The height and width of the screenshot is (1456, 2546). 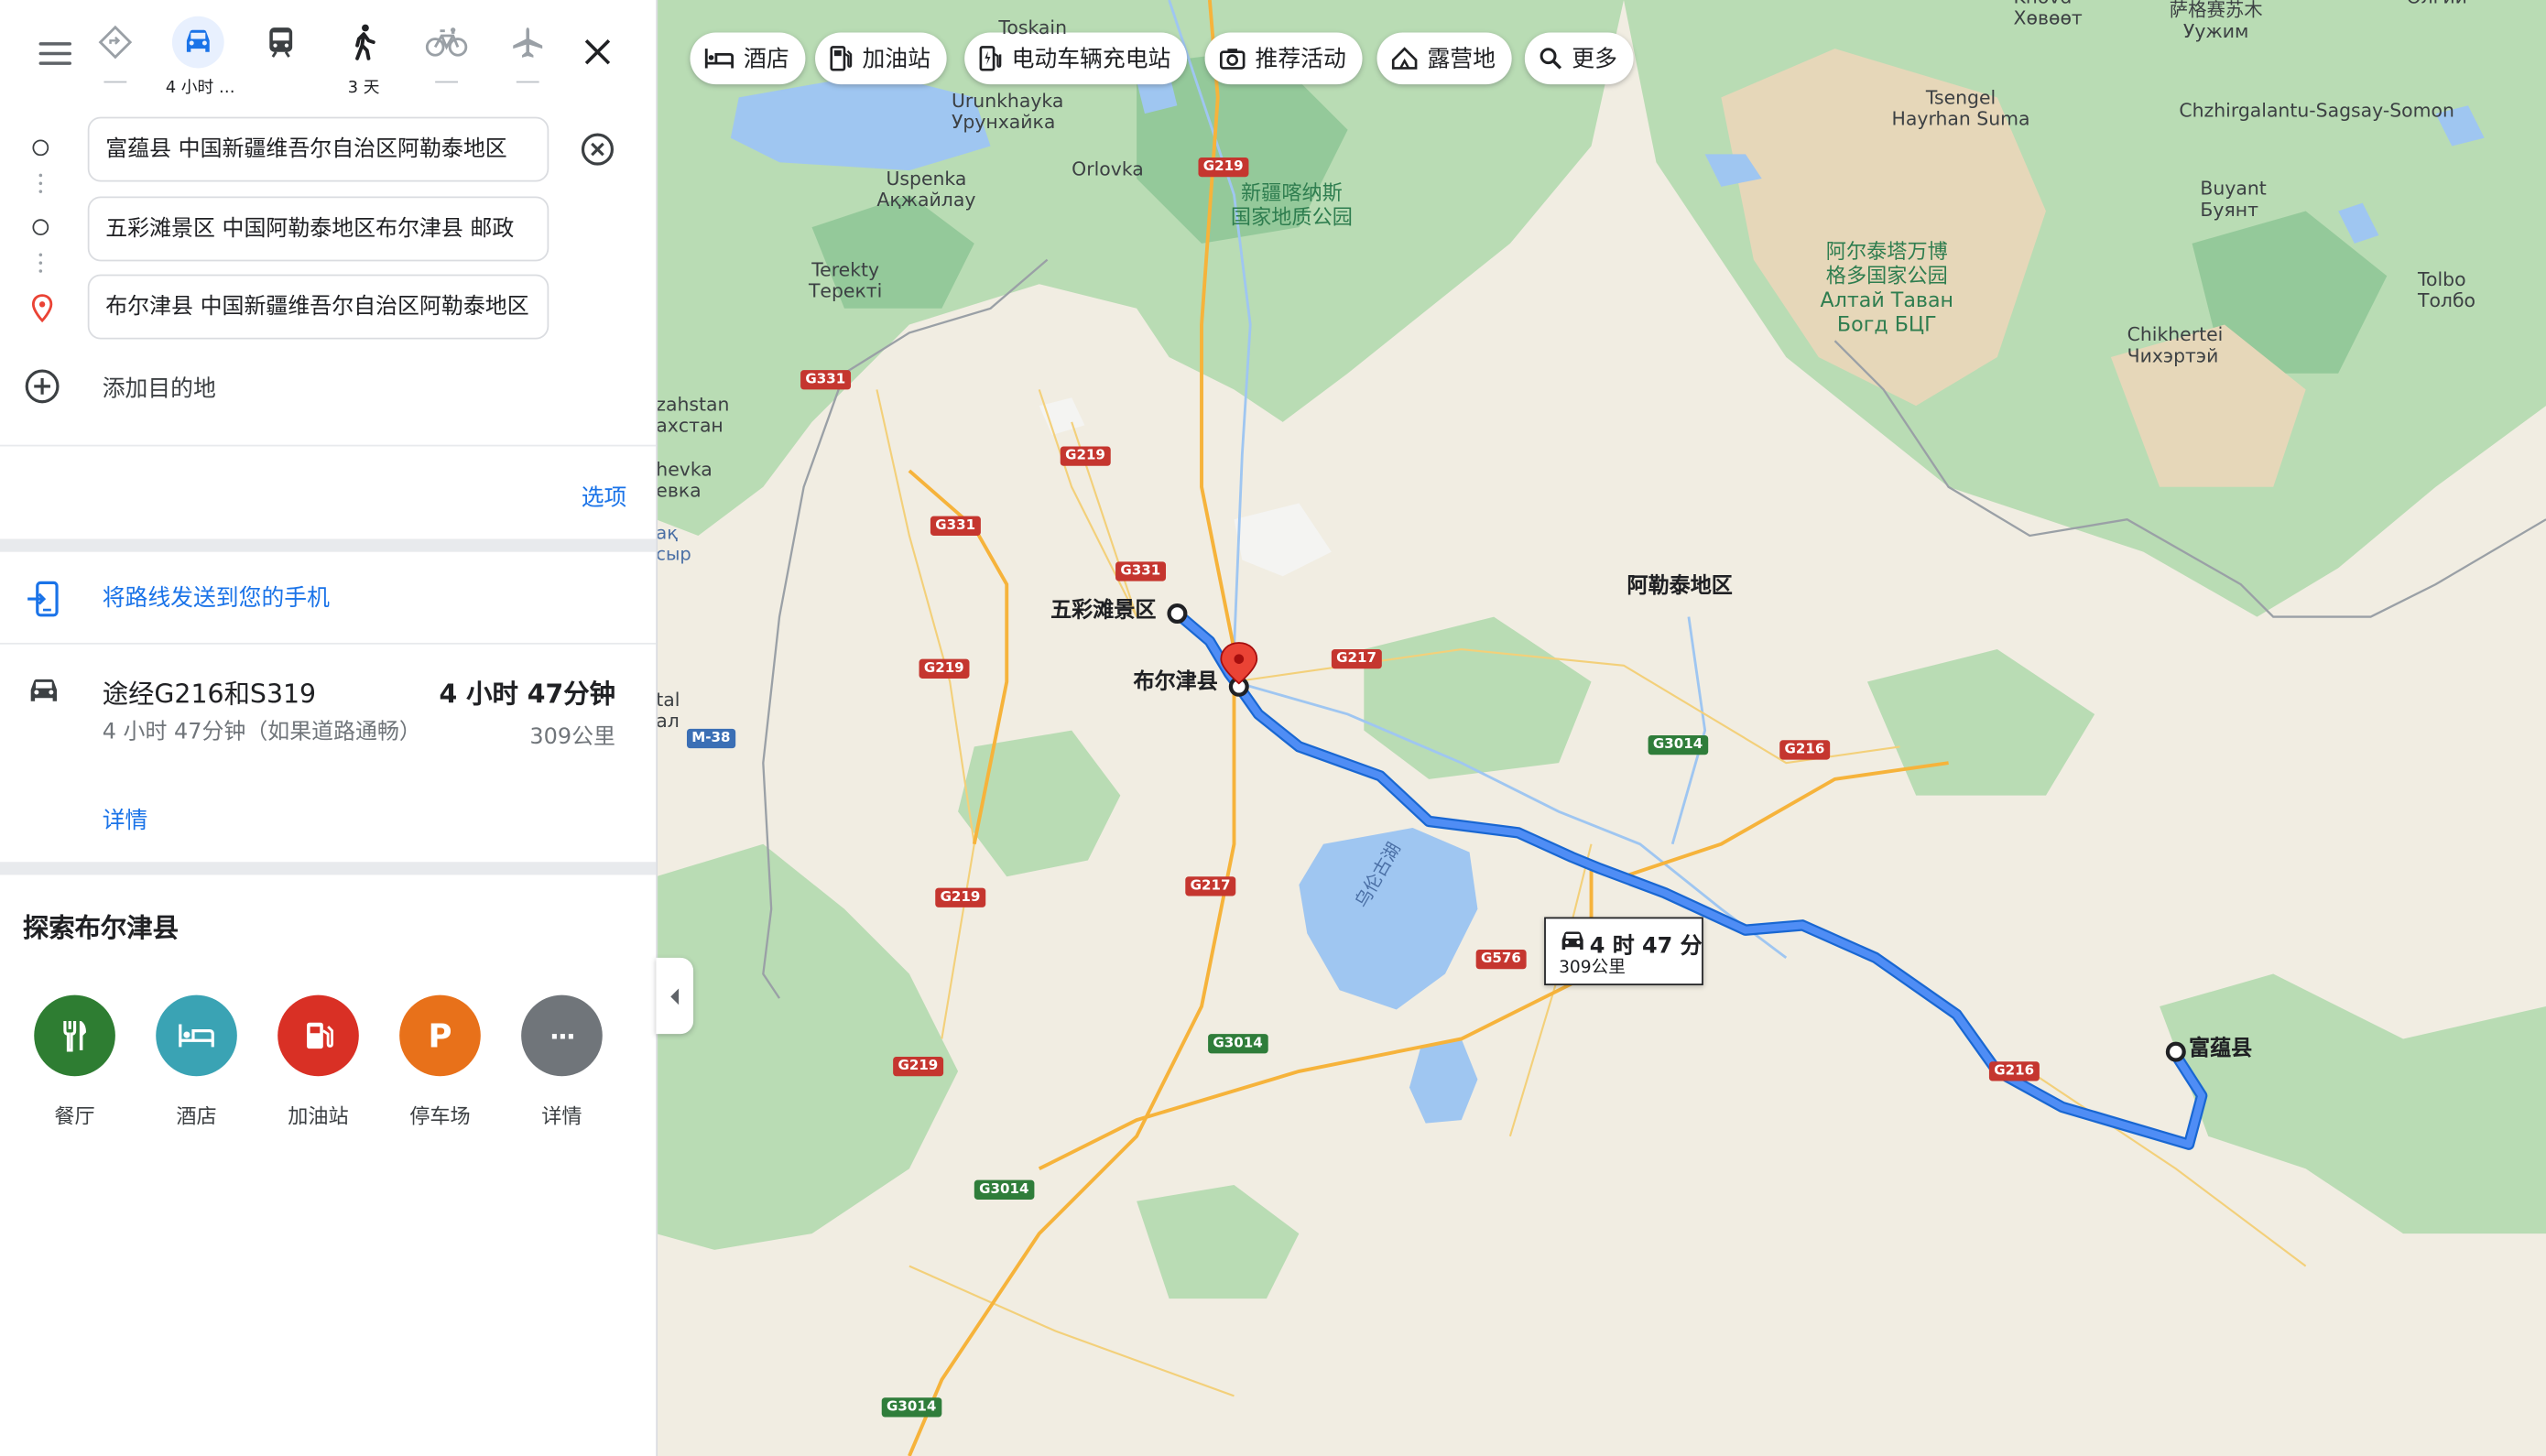 I want to click on chevron-left-icon, so click(x=674, y=996).